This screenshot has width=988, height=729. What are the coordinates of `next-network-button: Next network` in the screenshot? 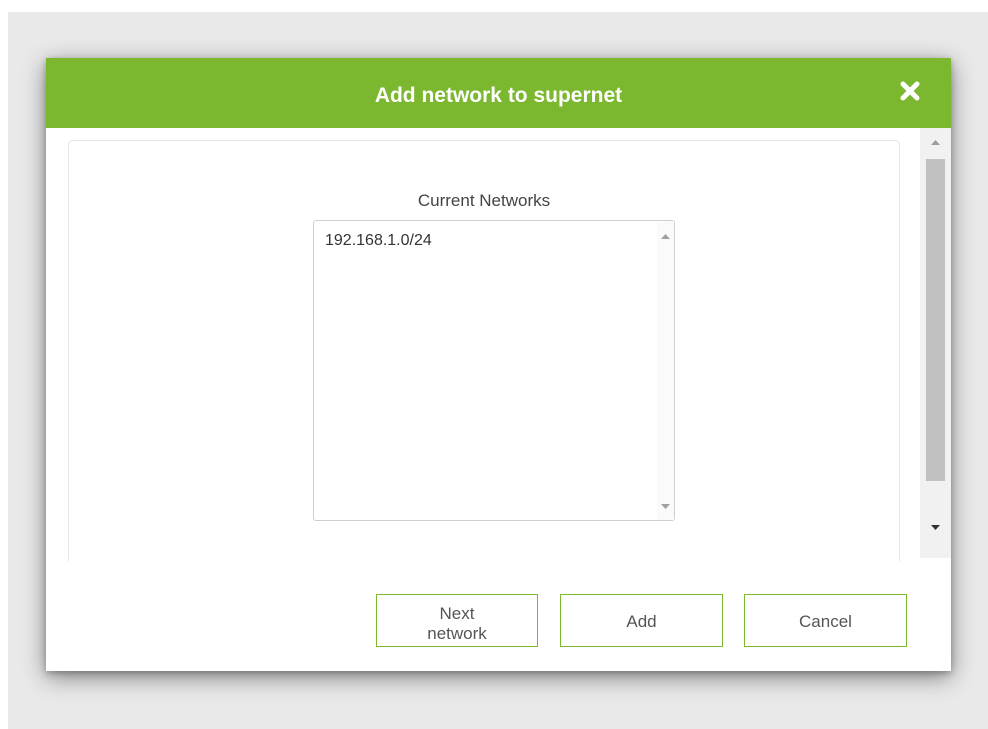 It's located at (457, 620).